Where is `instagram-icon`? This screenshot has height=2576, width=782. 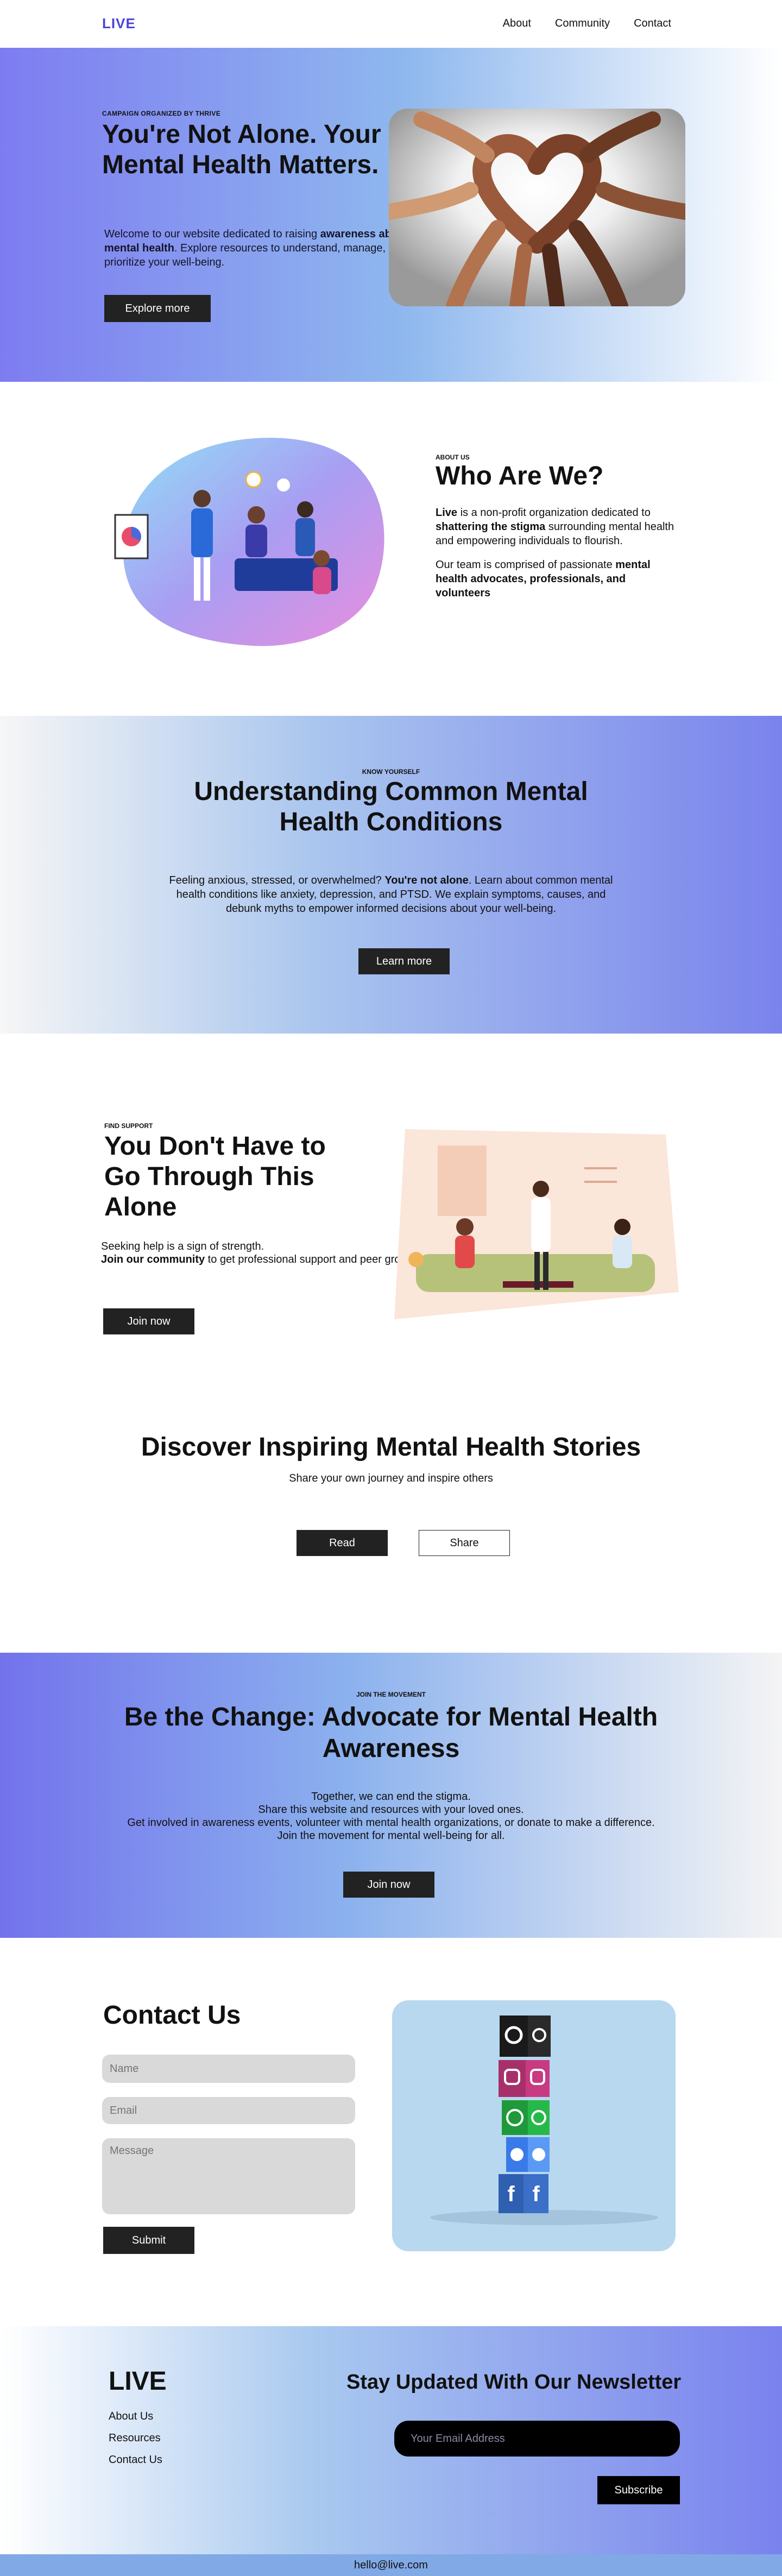 instagram-icon is located at coordinates (524, 2078).